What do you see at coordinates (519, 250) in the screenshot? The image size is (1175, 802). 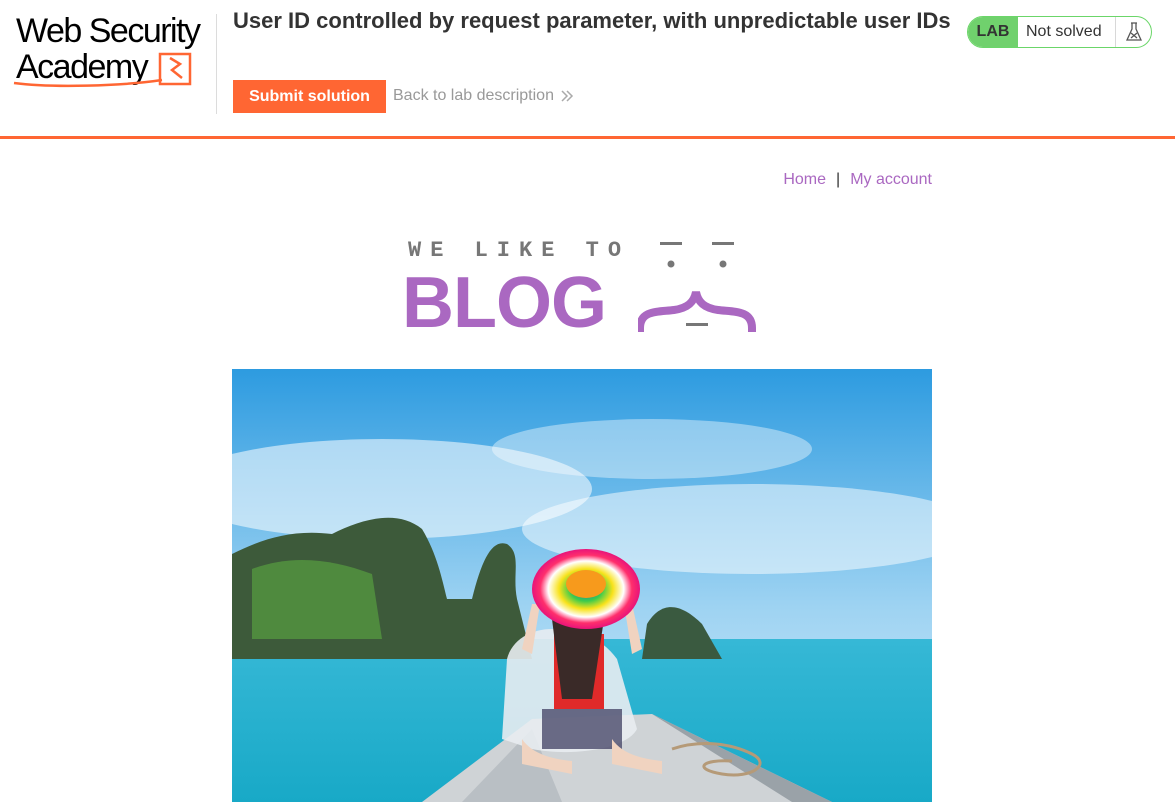 I see `banner-tagline: WE LIKE TO` at bounding box center [519, 250].